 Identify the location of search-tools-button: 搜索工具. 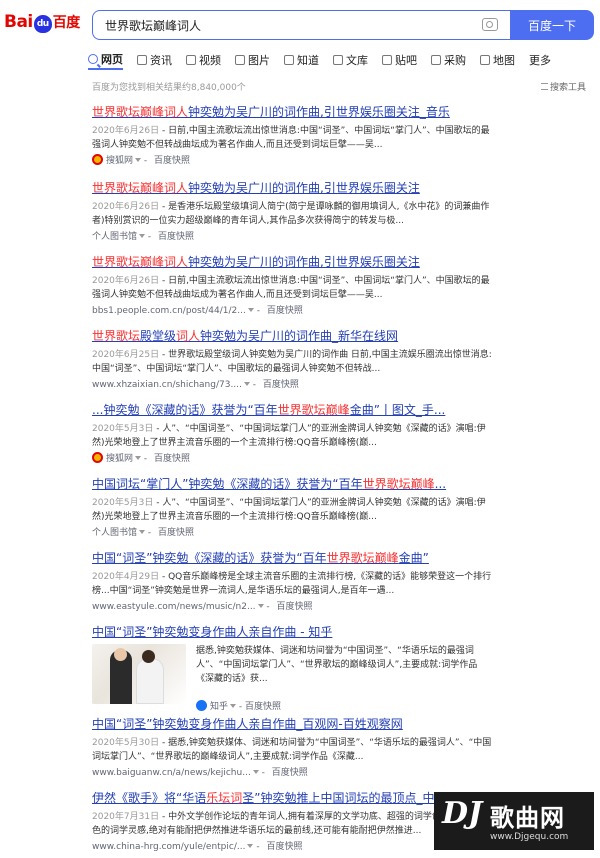
(563, 86).